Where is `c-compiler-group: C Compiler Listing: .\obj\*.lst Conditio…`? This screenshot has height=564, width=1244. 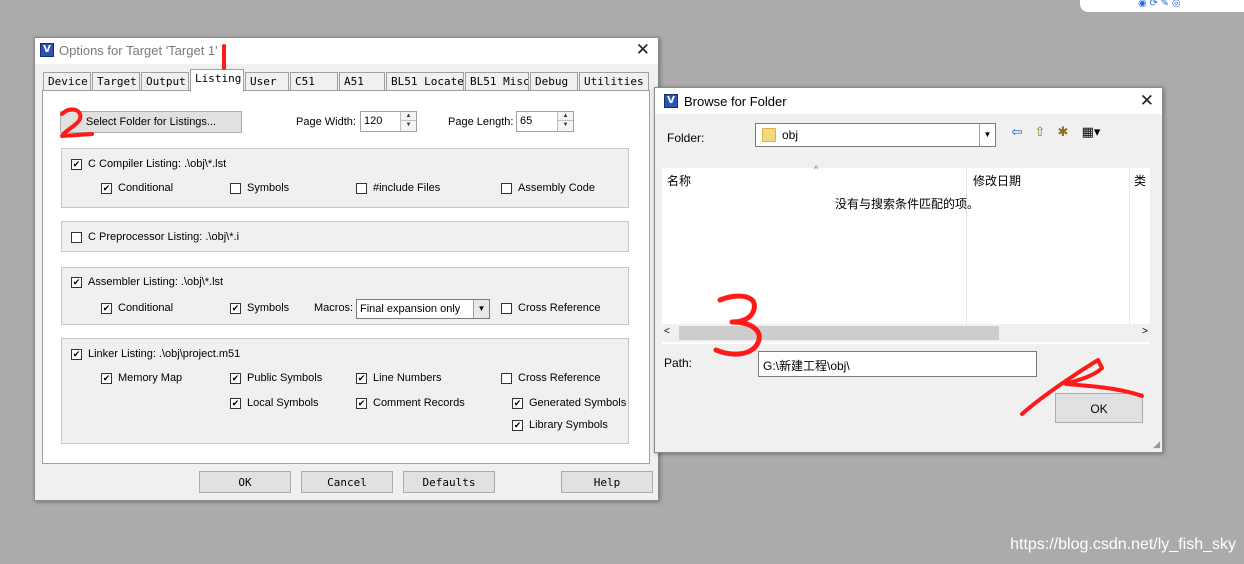
c-compiler-group: C Compiler Listing: .\obj\*.lst Conditio… is located at coordinates (345, 178).